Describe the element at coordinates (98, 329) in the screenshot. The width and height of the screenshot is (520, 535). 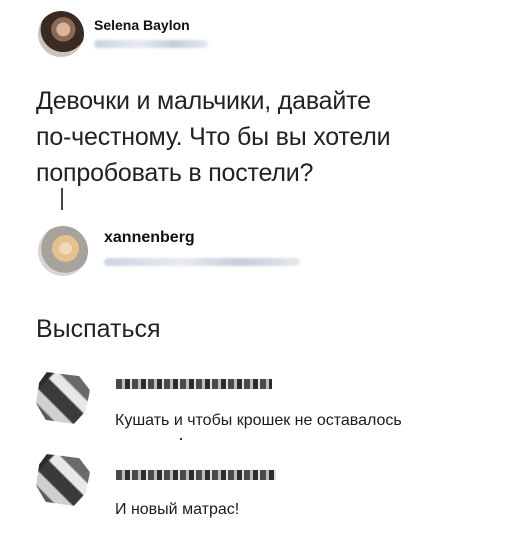
I see `reply-body: Выспаться` at that location.